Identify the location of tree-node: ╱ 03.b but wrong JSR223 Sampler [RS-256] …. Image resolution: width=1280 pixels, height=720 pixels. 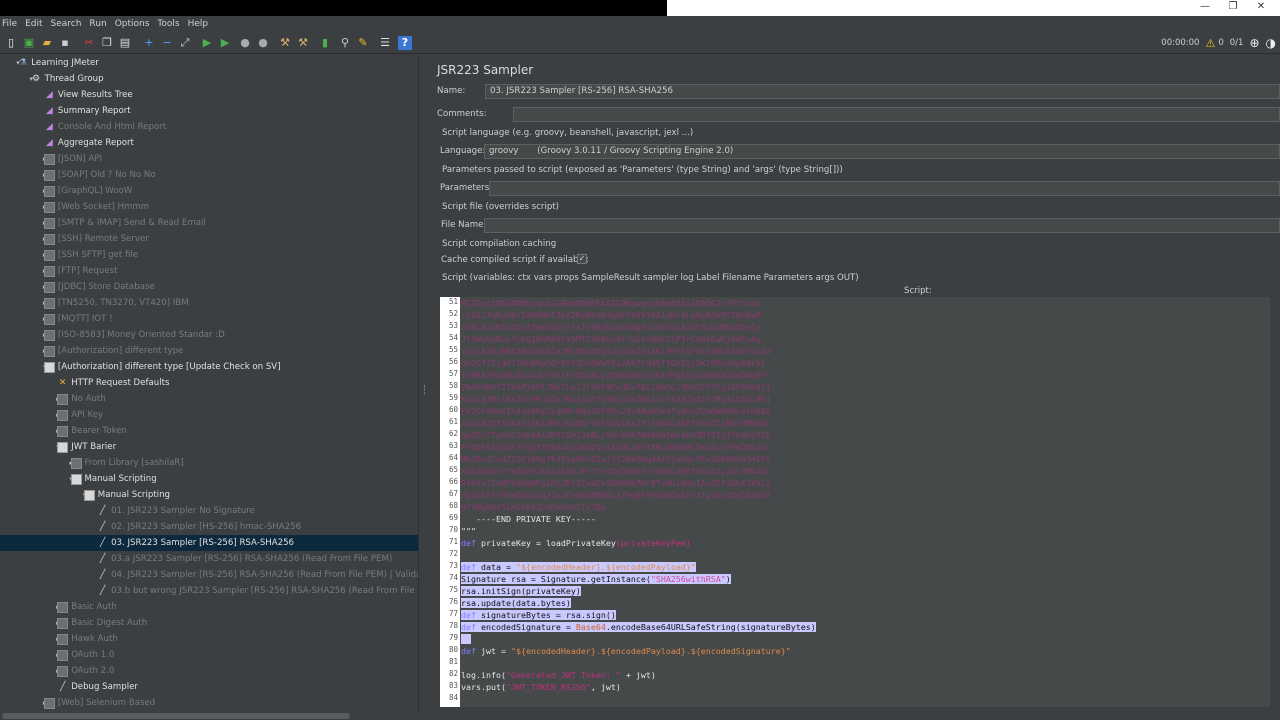
(209, 591).